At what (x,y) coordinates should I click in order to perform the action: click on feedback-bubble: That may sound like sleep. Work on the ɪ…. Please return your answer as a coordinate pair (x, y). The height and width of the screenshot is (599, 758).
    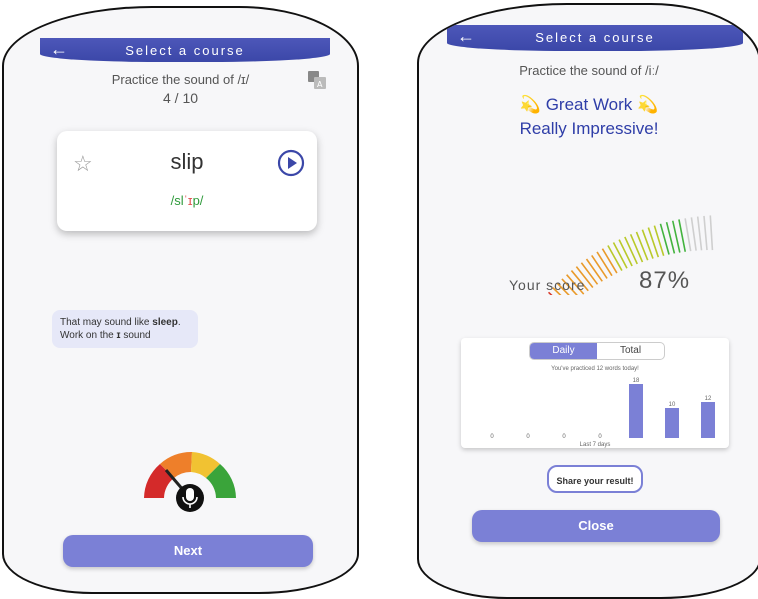
    Looking at the image, I should click on (125, 329).